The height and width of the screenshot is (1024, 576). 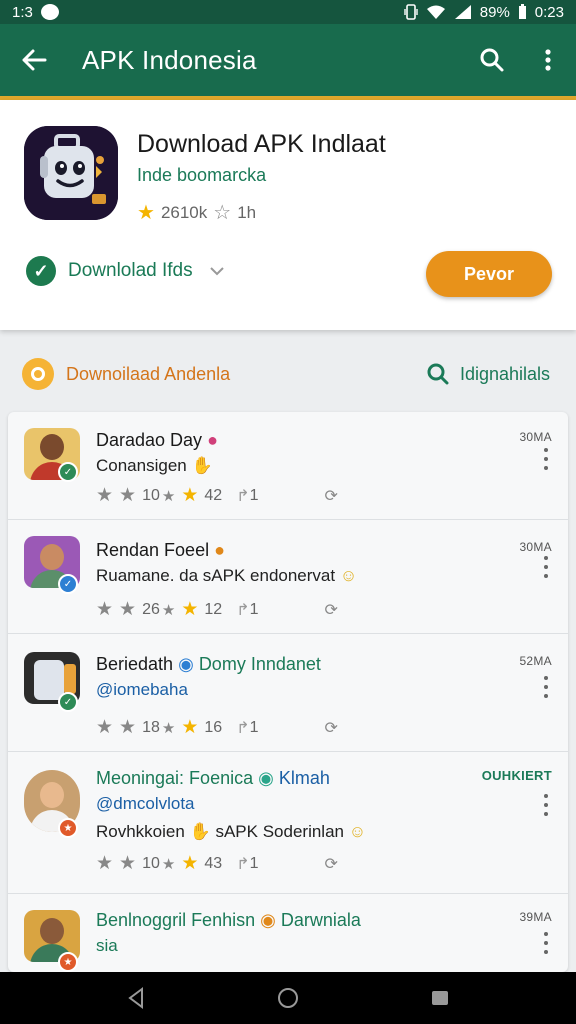 I want to click on item-stats: ★ ★ 10 ★ ★ 43 ↱ 1 ⟳, so click(x=217, y=863).